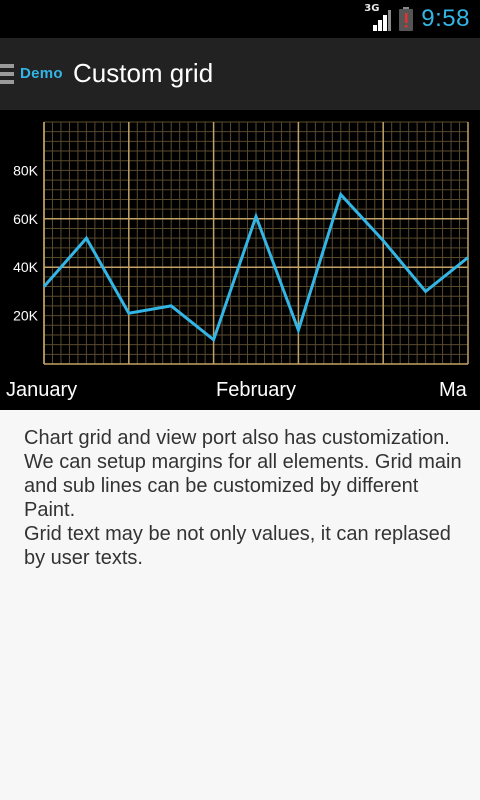 This screenshot has width=480, height=800. What do you see at coordinates (41, 73) in the screenshot?
I see `app-logo: Demo` at bounding box center [41, 73].